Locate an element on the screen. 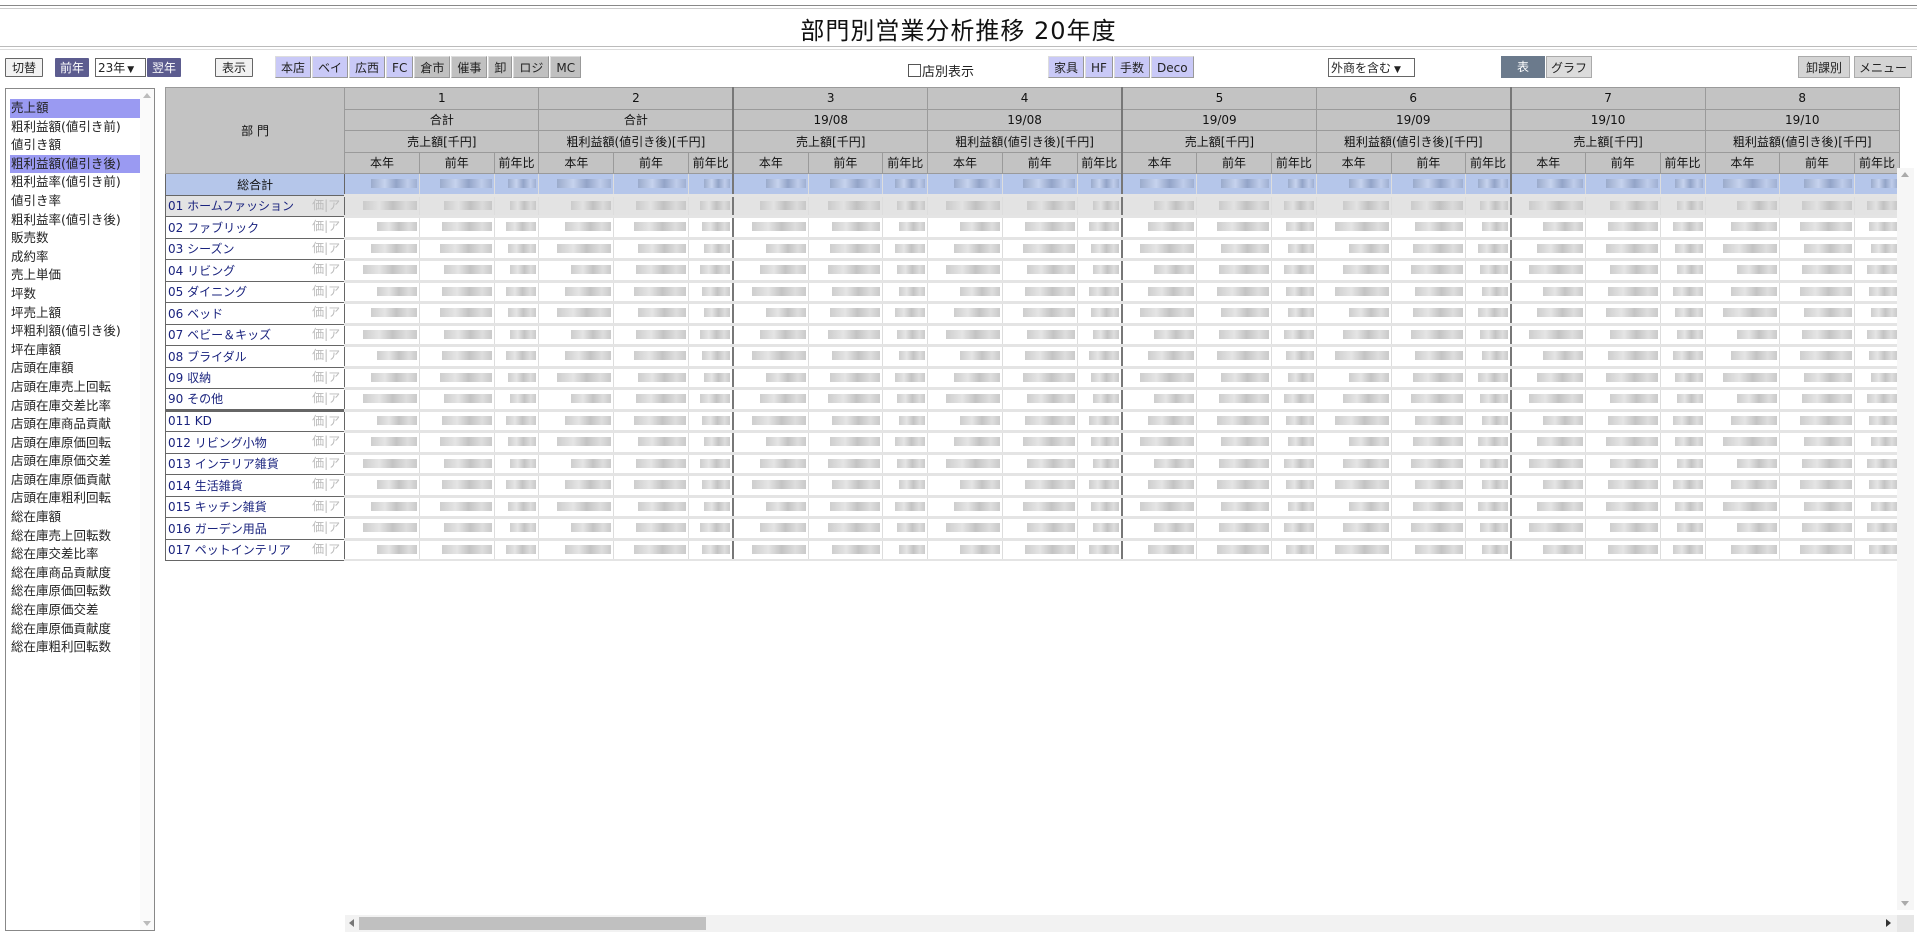 Image resolution: width=1917 pixels, height=937 pixels. metric-item: 粗利益率(値引き後) is located at coordinates (76, 220).